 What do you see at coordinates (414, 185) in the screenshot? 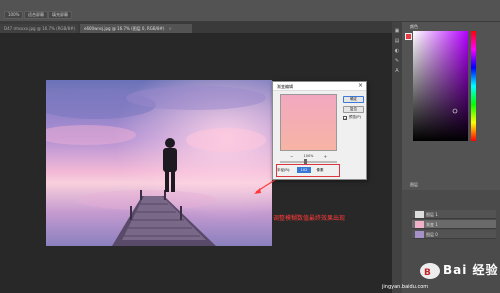
I see `tab-layers: 图层` at bounding box center [414, 185].